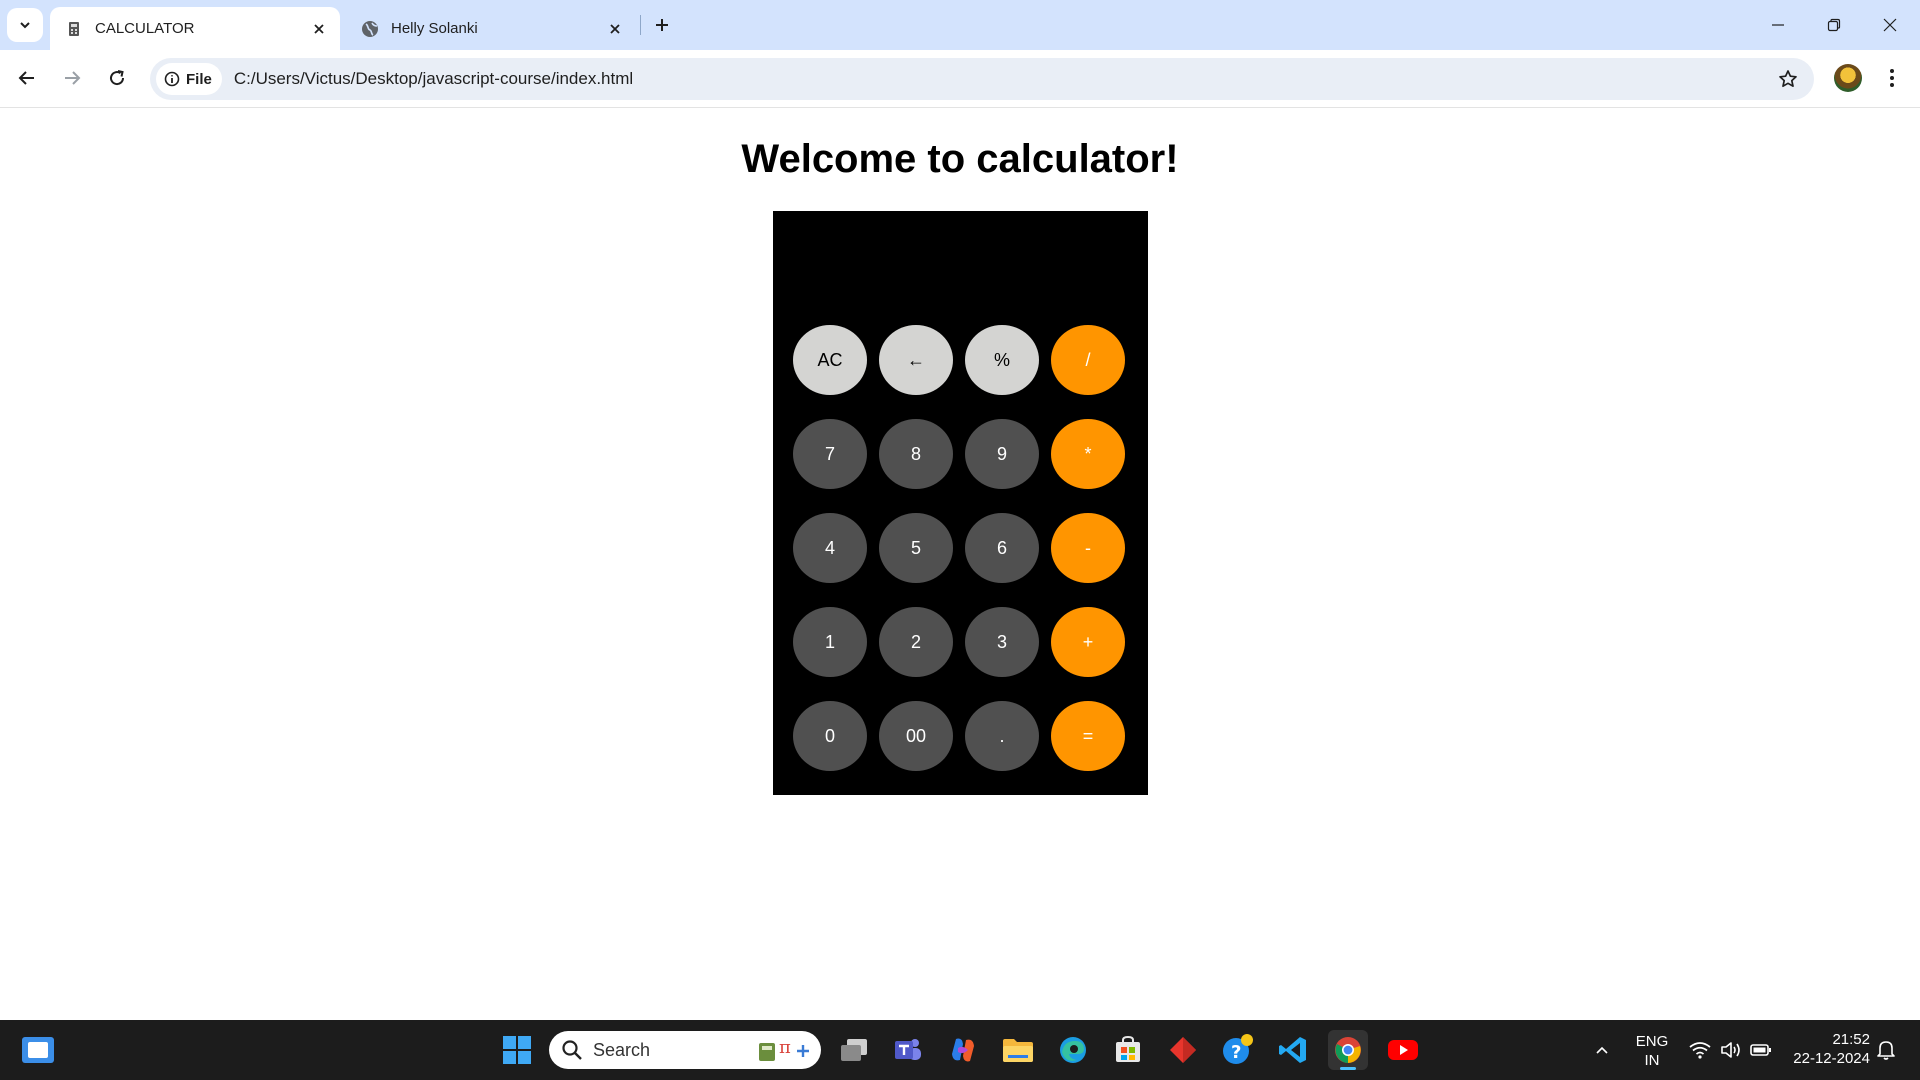 This screenshot has height=1080, width=1920. What do you see at coordinates (1293, 1050) in the screenshot?
I see `vscode-icon` at bounding box center [1293, 1050].